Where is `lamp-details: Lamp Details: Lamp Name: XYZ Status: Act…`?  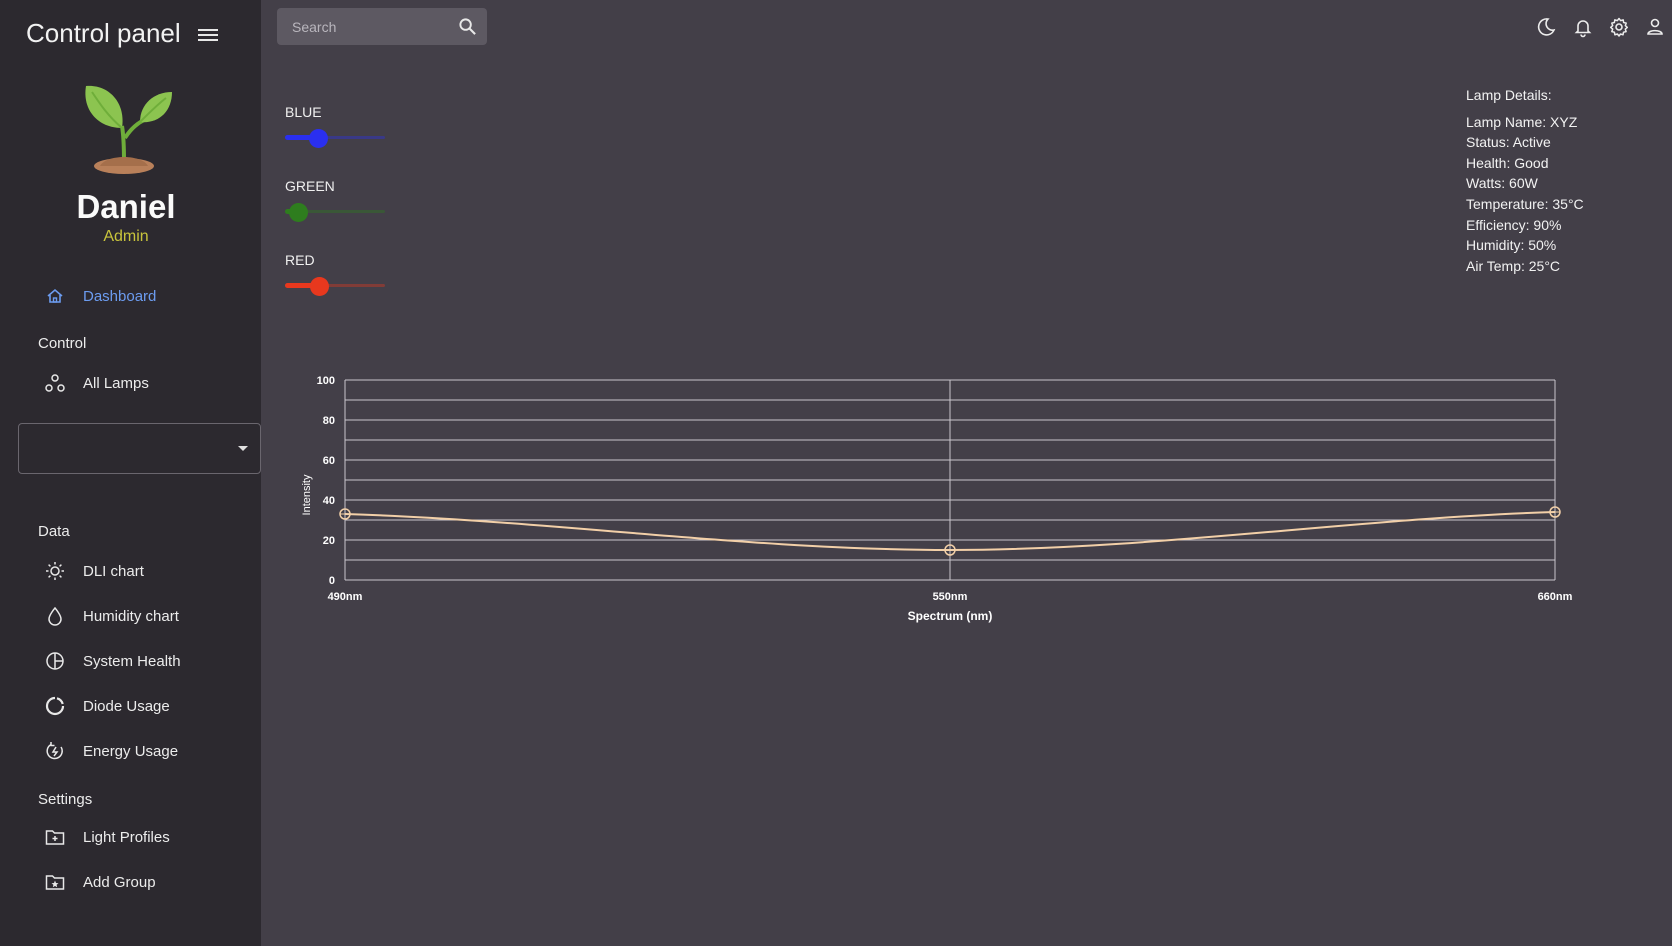
lamp-details: Lamp Details: Lamp Name: XYZ Status: Act… is located at coordinates (1525, 180).